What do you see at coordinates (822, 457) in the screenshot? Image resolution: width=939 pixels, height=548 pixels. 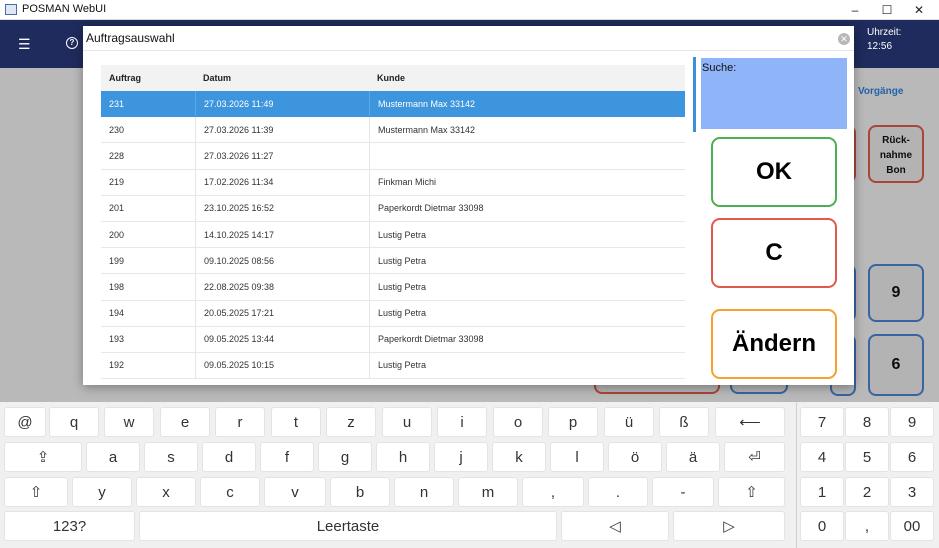 I see `numpad-key-4: 4` at bounding box center [822, 457].